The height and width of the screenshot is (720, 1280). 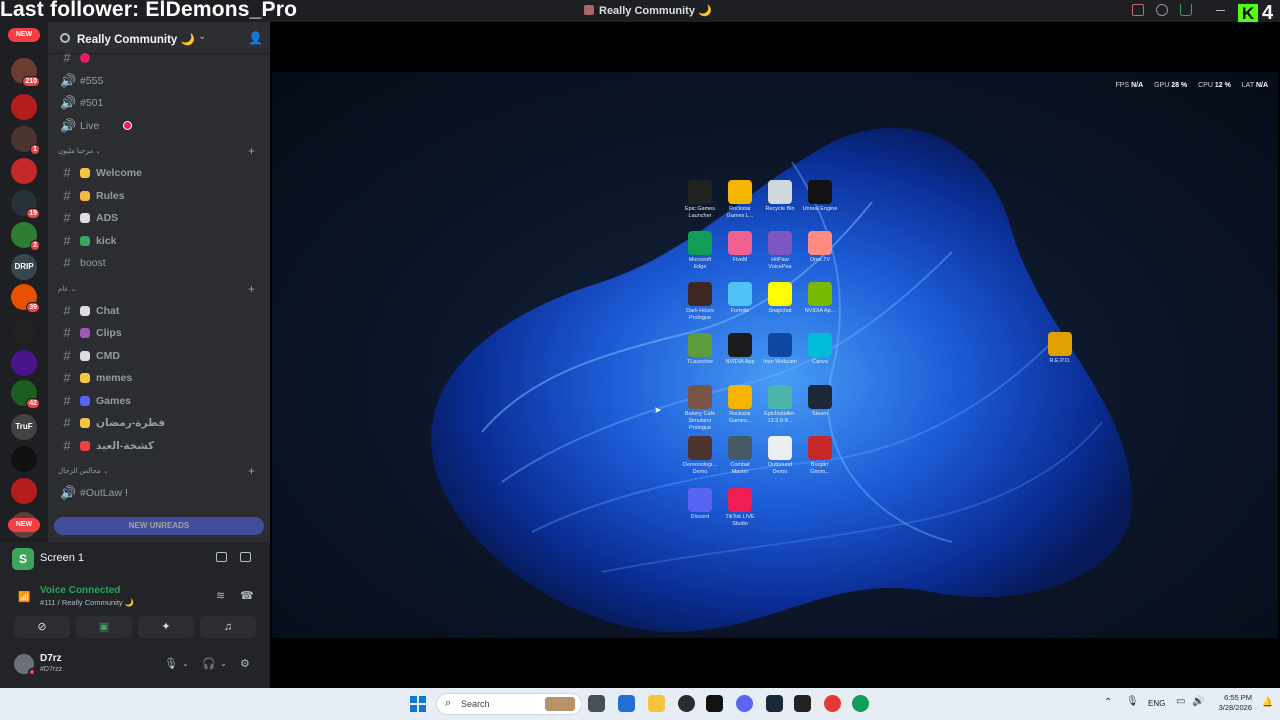 I want to click on channel-item: # Welcome, so click(x=159, y=173).